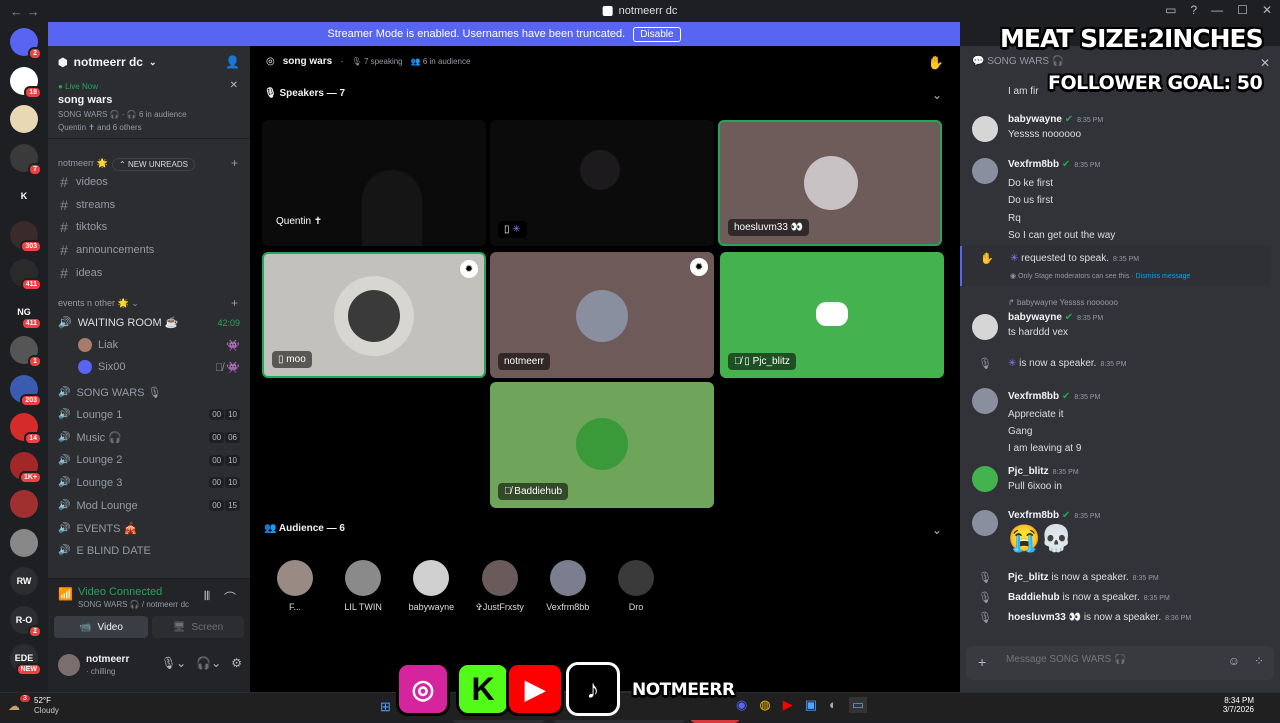 This screenshot has width=1280, height=723. Describe the element at coordinates (26, 621) in the screenshot. I see `server-icon: R-O 2` at that location.